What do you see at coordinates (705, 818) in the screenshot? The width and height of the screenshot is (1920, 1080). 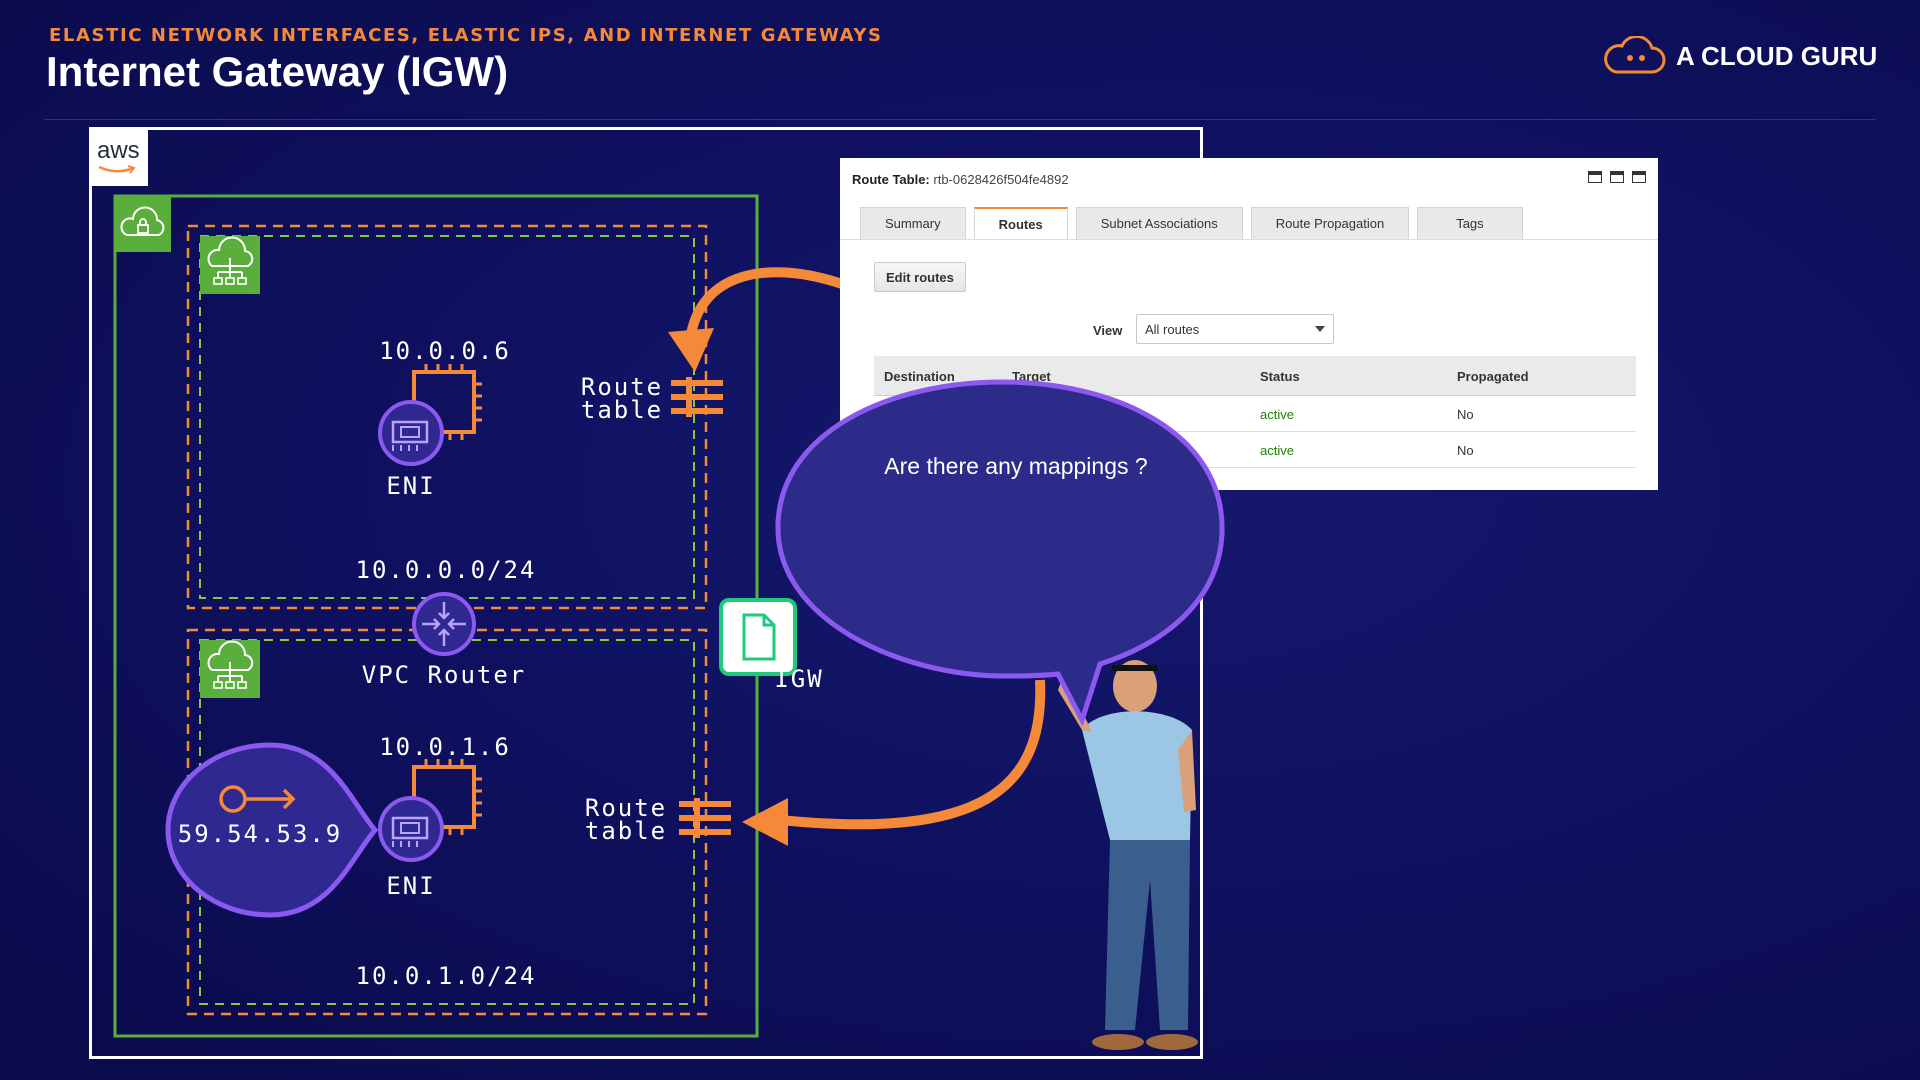 I see `route-table2-icon` at bounding box center [705, 818].